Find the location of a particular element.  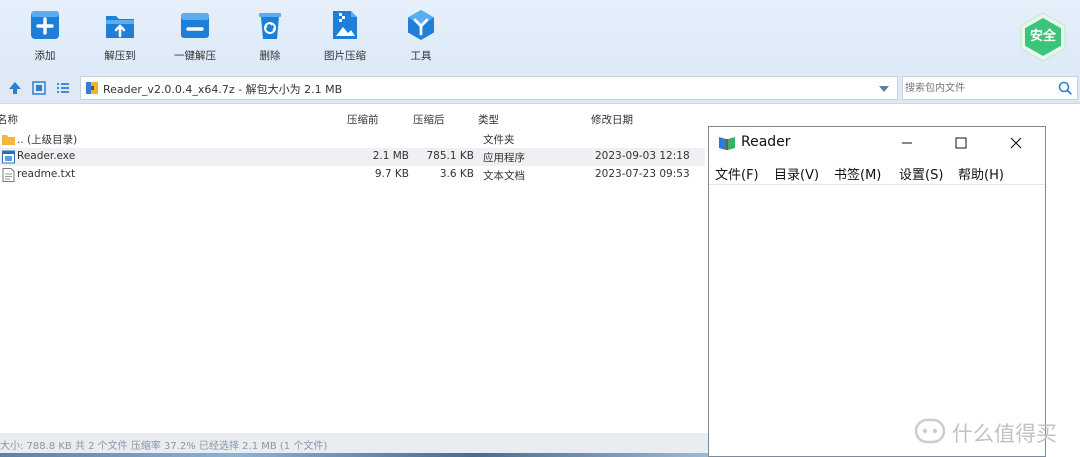

menu-bookmarks: 书签(M) is located at coordinates (857, 173).